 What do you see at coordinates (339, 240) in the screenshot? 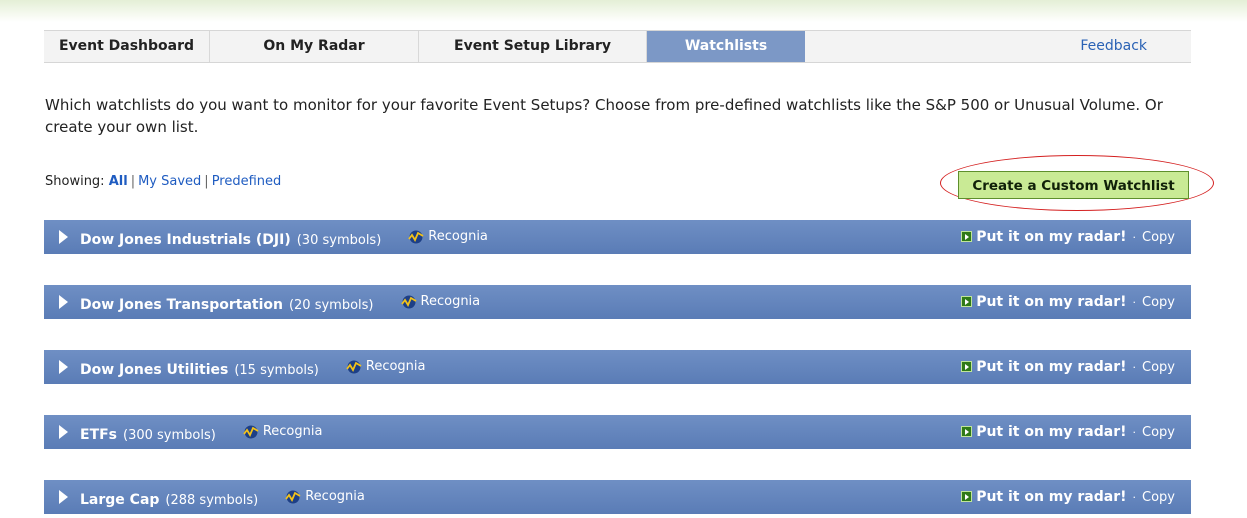
I see `symbol-count: (30 symbols)` at bounding box center [339, 240].